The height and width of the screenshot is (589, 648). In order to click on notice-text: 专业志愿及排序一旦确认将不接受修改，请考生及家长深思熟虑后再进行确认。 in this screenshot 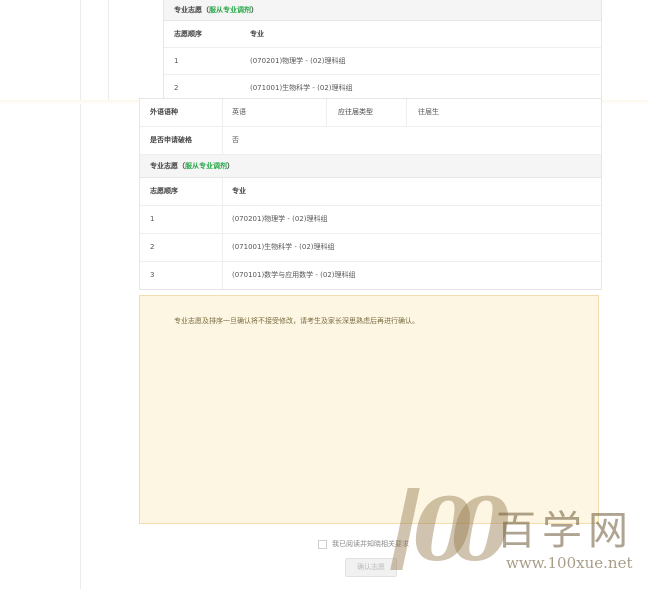, I will do `click(296, 321)`.